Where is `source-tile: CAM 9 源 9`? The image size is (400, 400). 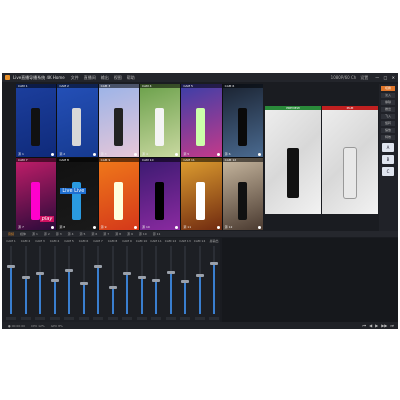 source-tile: CAM 9 源 9 is located at coordinates (118, 193).